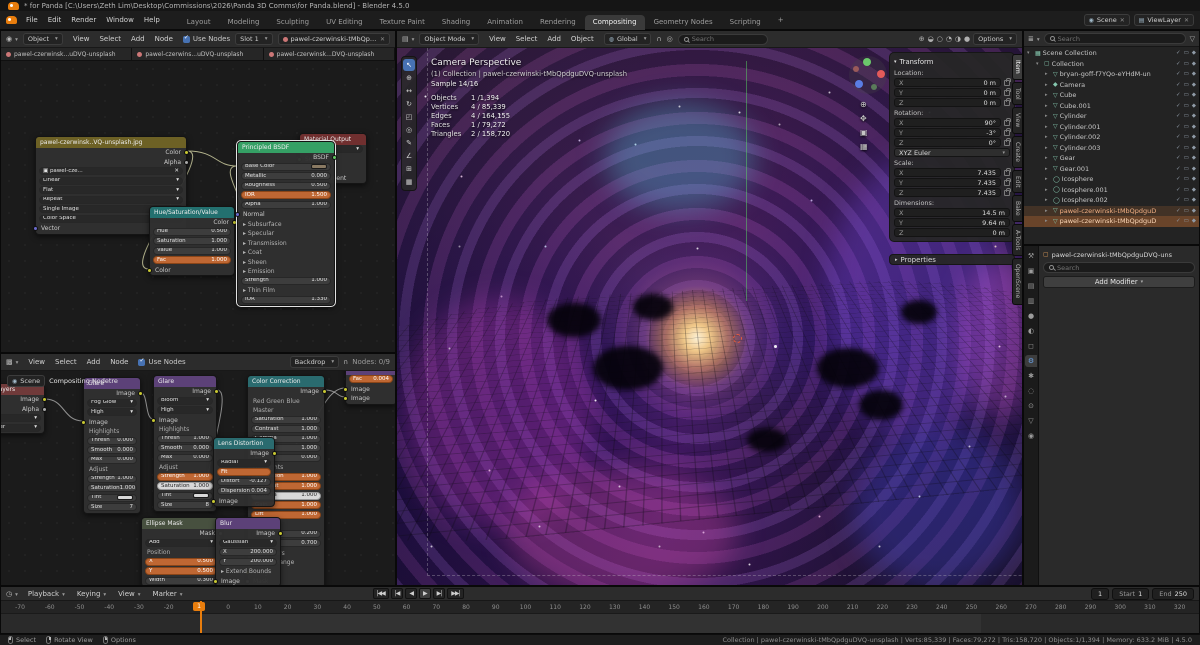  Describe the element at coordinates (286, 205) in the screenshot. I see `node-row: Alpha 1.000` at that location.